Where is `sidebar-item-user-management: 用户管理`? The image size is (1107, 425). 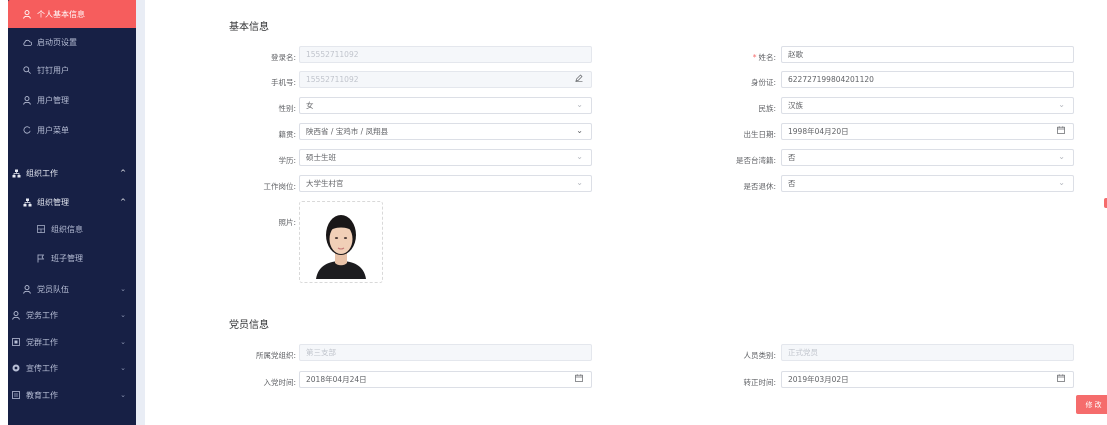 sidebar-item-user-management: 用户管理 is located at coordinates (72, 100).